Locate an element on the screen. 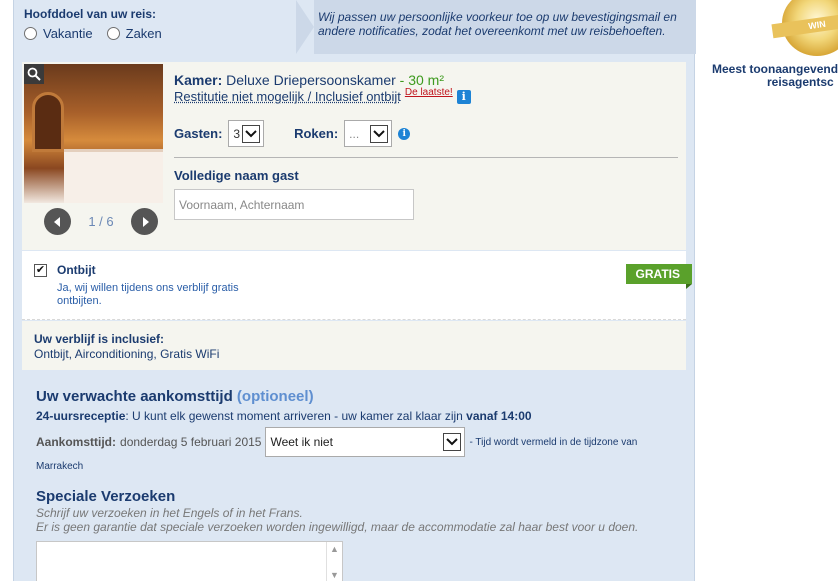 The height and width of the screenshot is (581, 838). prev-photo-button is located at coordinates (57, 221).